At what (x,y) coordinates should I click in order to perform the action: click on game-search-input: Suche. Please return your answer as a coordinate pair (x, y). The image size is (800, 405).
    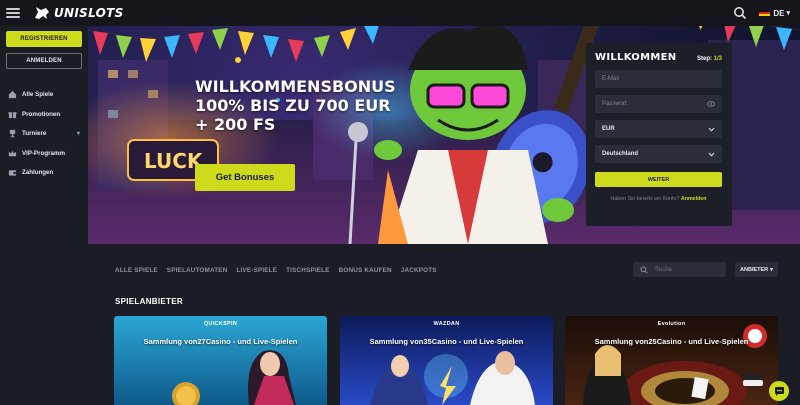
    Looking at the image, I should click on (679, 269).